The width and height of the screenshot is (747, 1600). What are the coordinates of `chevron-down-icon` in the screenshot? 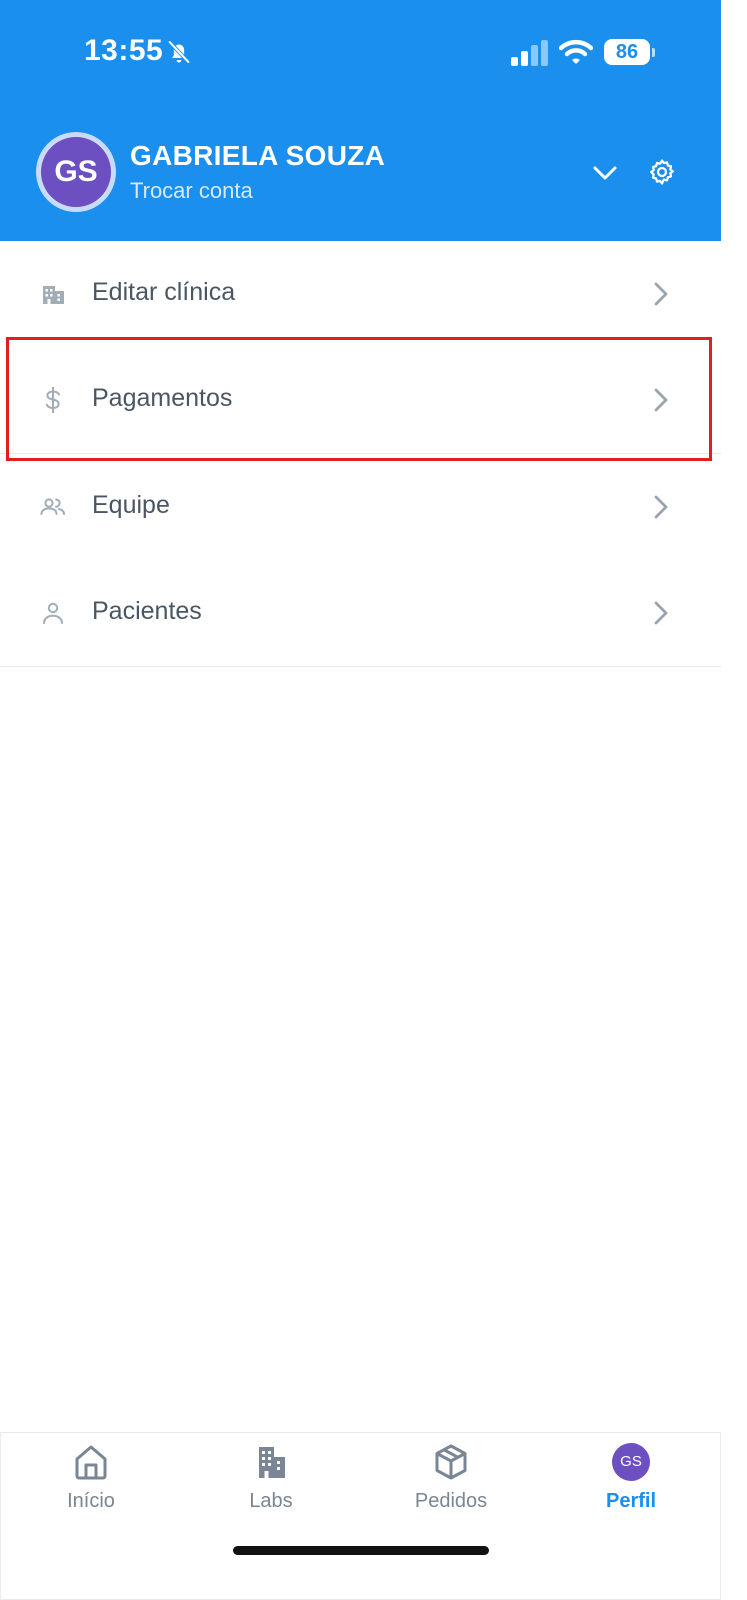 It's located at (605, 173).